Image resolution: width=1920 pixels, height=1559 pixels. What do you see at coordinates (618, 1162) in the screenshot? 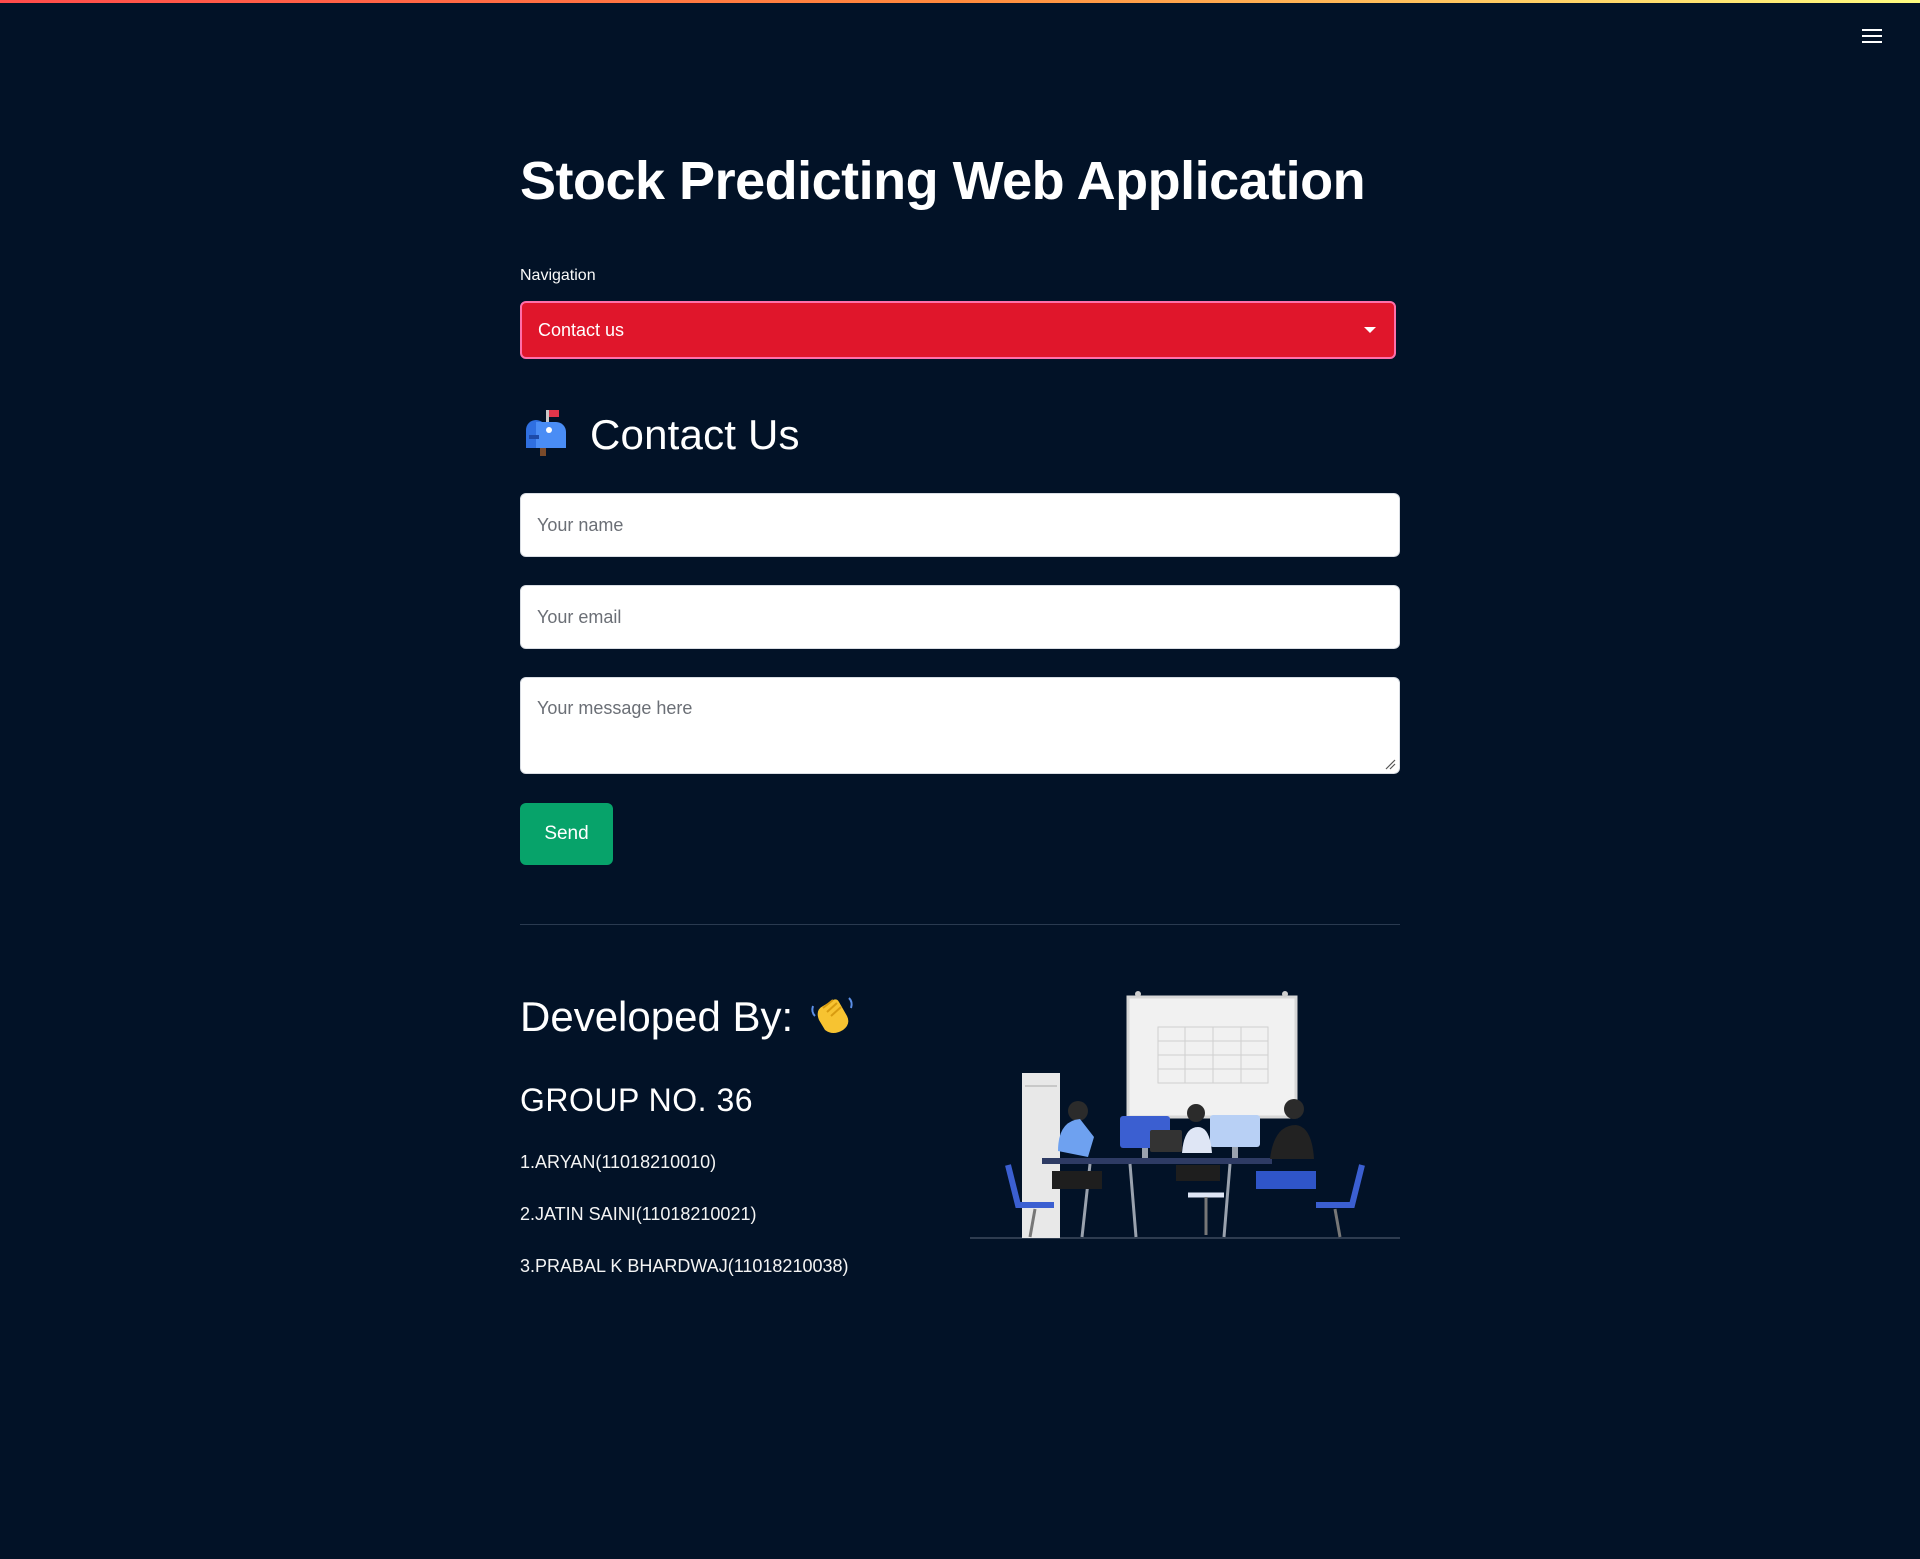
I see `member-item: 1.ARYAN(11018210010)` at bounding box center [618, 1162].